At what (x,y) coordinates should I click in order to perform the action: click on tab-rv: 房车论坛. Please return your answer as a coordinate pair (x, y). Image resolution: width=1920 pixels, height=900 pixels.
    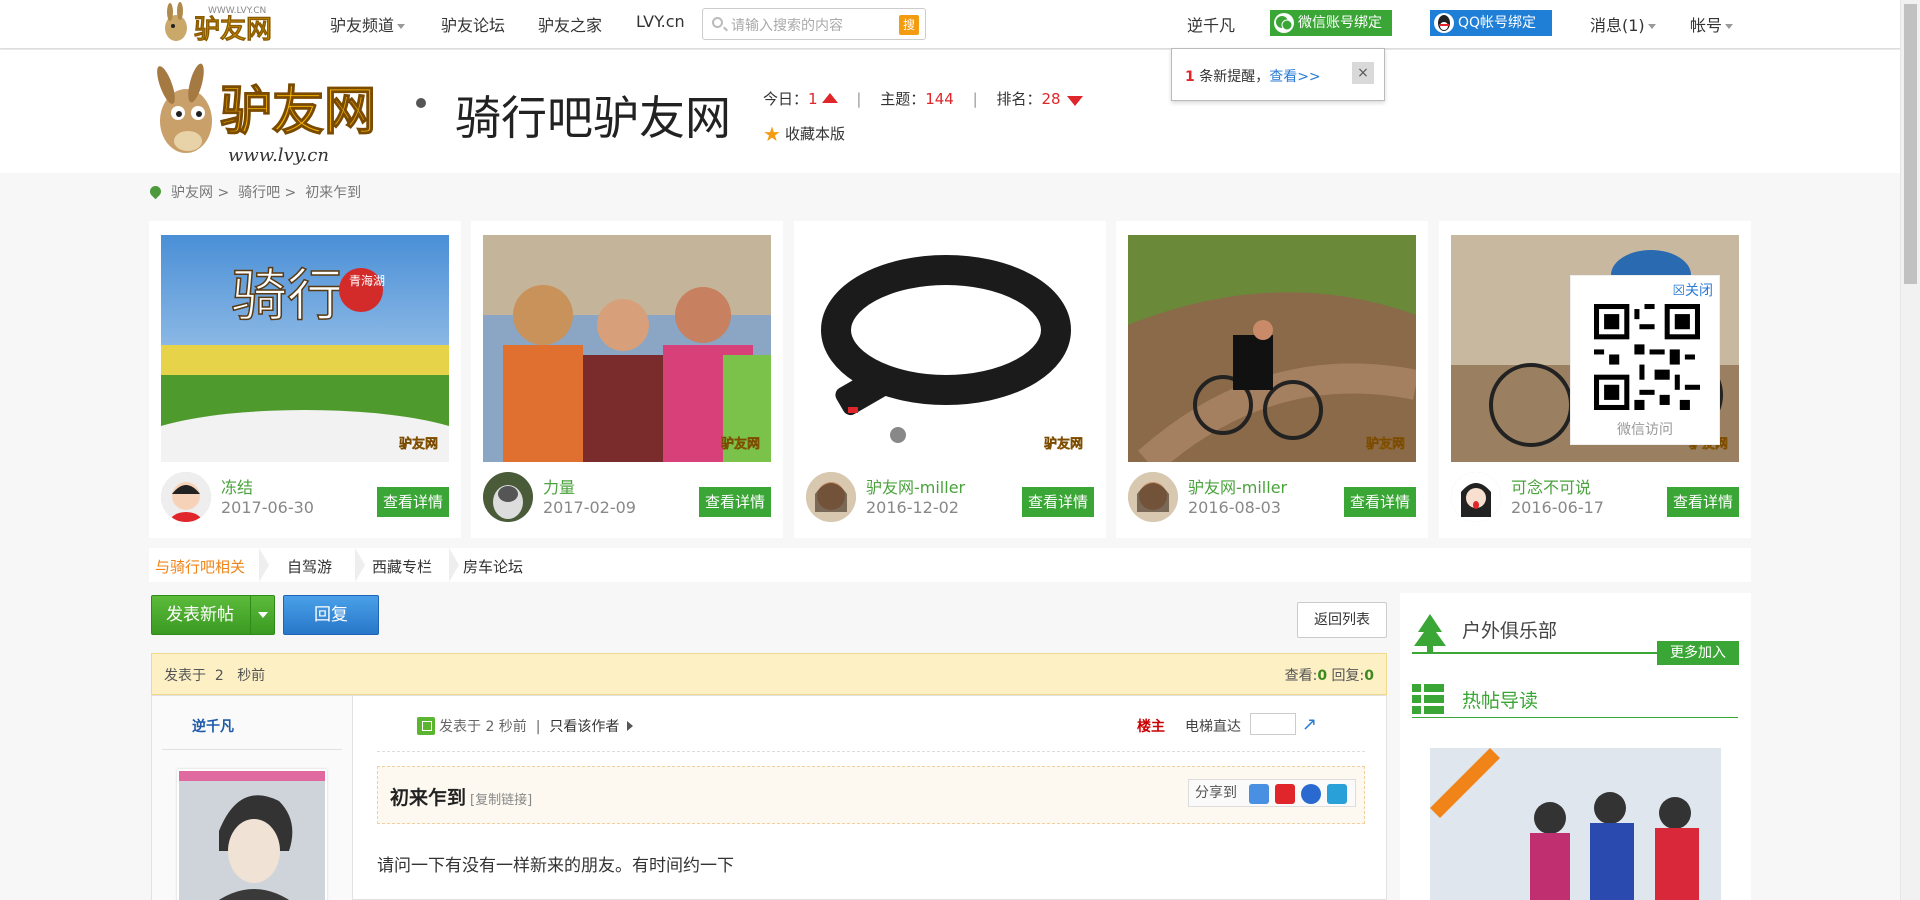
    Looking at the image, I should click on (493, 566).